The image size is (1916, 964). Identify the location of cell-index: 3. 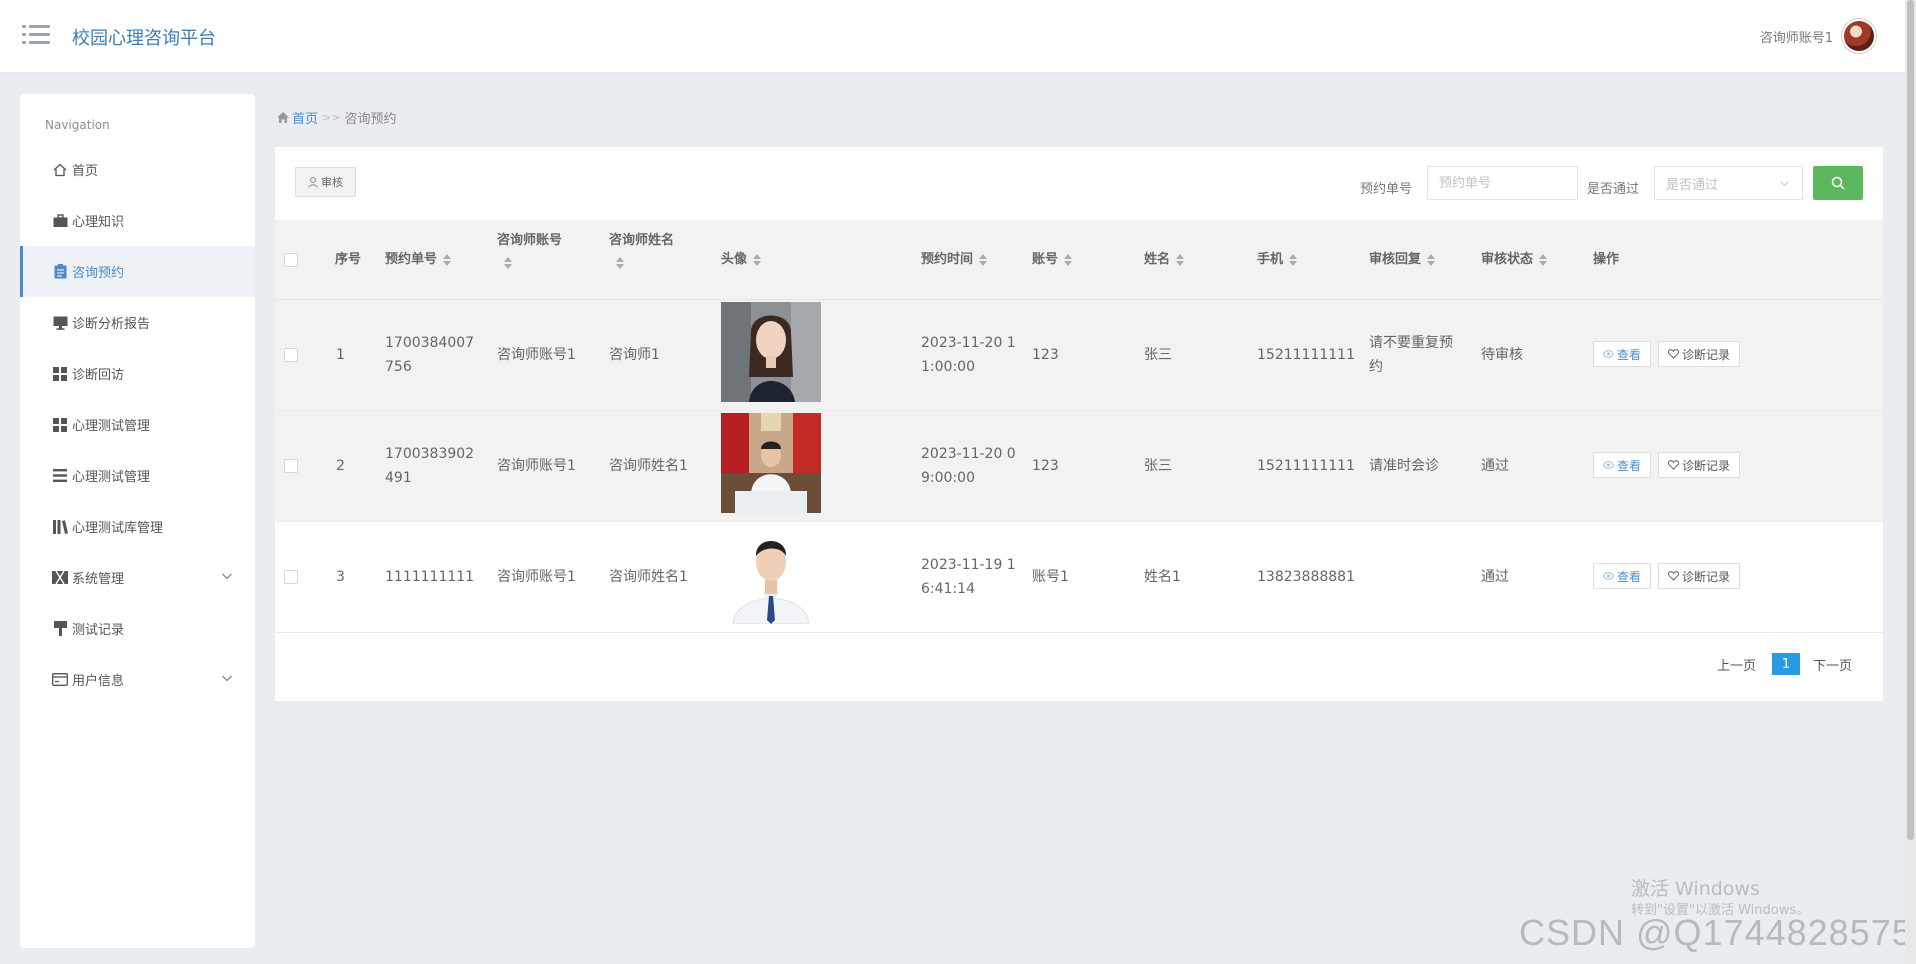
(340, 577).